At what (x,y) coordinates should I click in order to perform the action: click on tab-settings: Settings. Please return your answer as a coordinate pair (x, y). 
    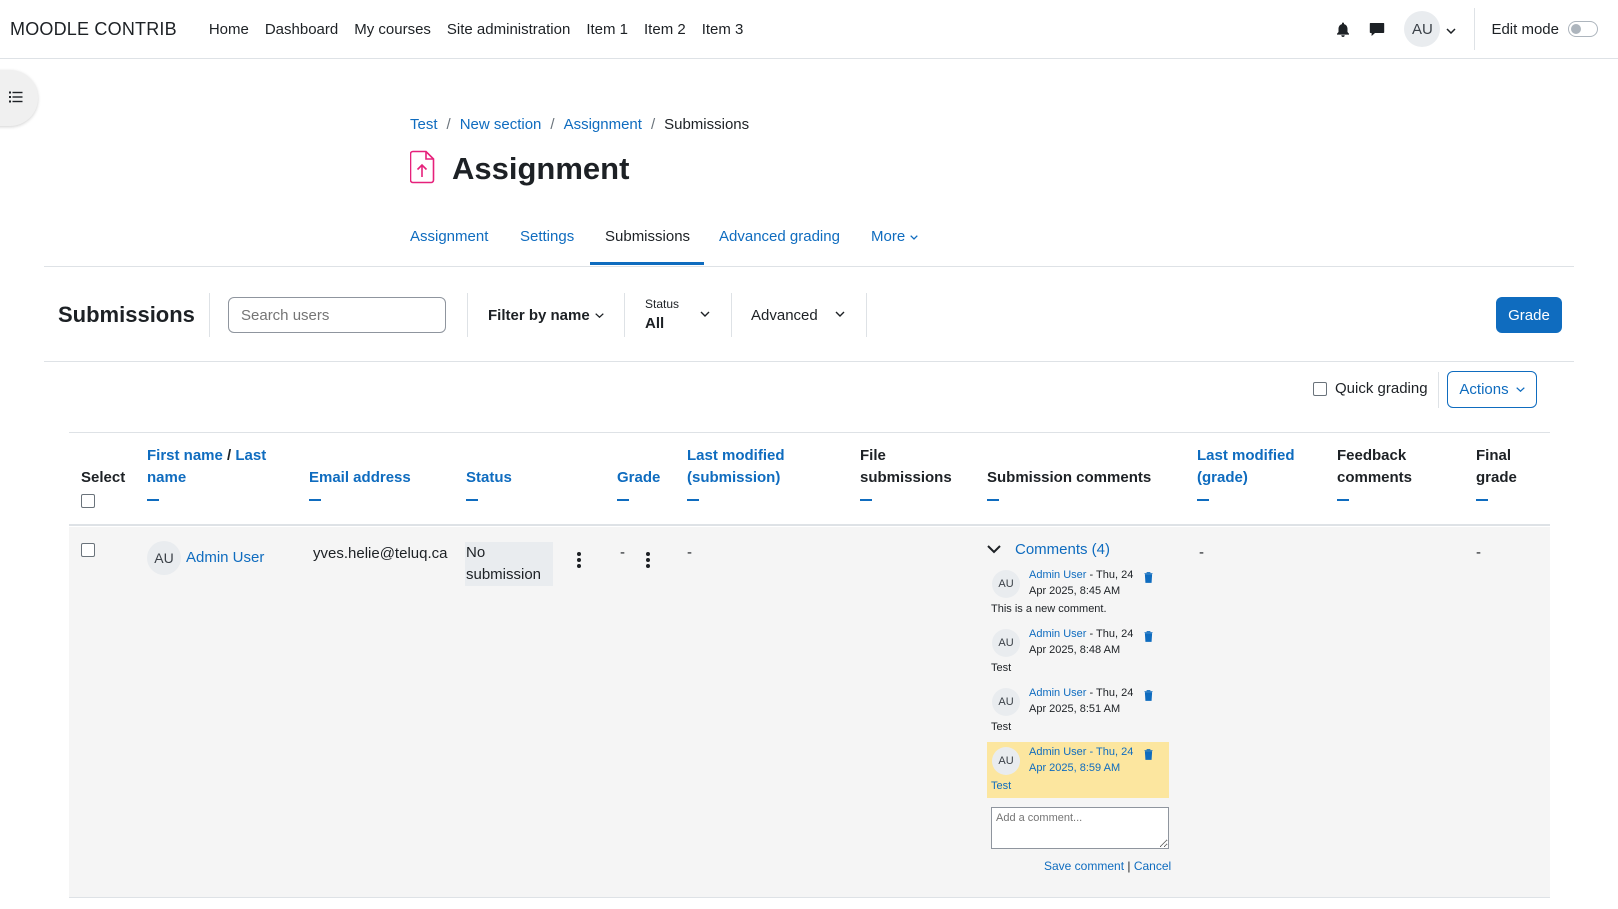
    Looking at the image, I should click on (547, 242).